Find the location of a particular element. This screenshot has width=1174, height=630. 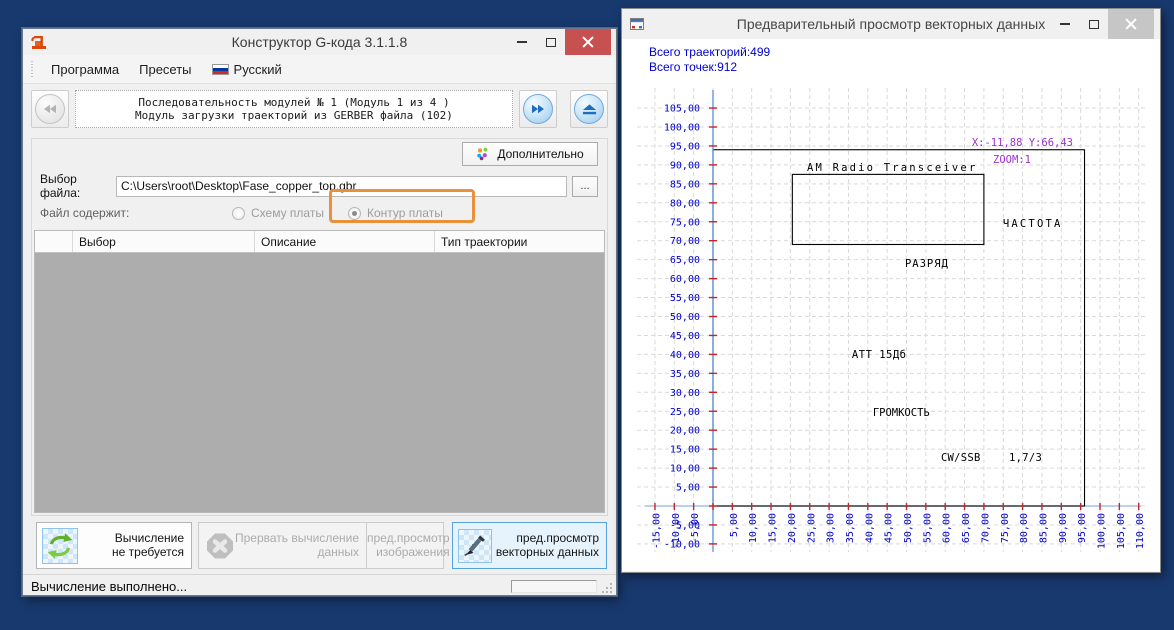

preview-caption-buttons is located at coordinates (1105, 24).